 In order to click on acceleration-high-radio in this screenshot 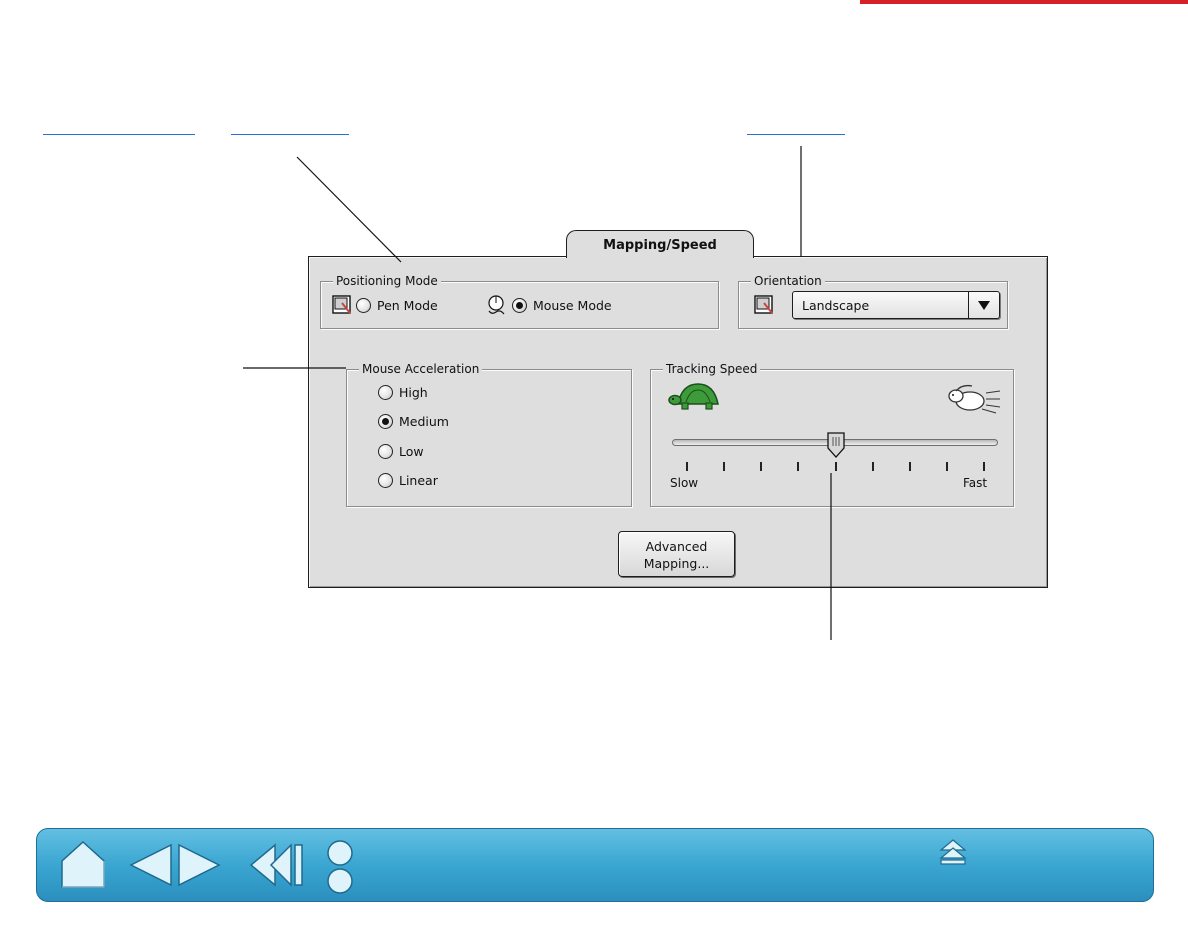, I will do `click(385, 392)`.